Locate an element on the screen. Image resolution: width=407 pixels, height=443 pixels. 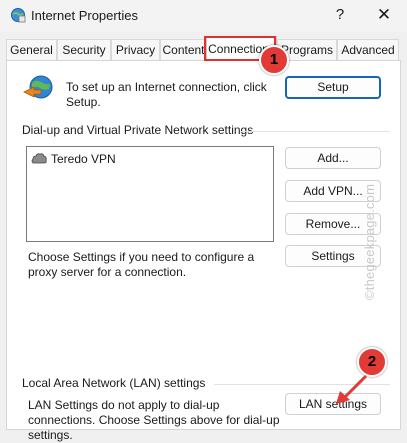
tab-content: Content is located at coordinates (183, 50).